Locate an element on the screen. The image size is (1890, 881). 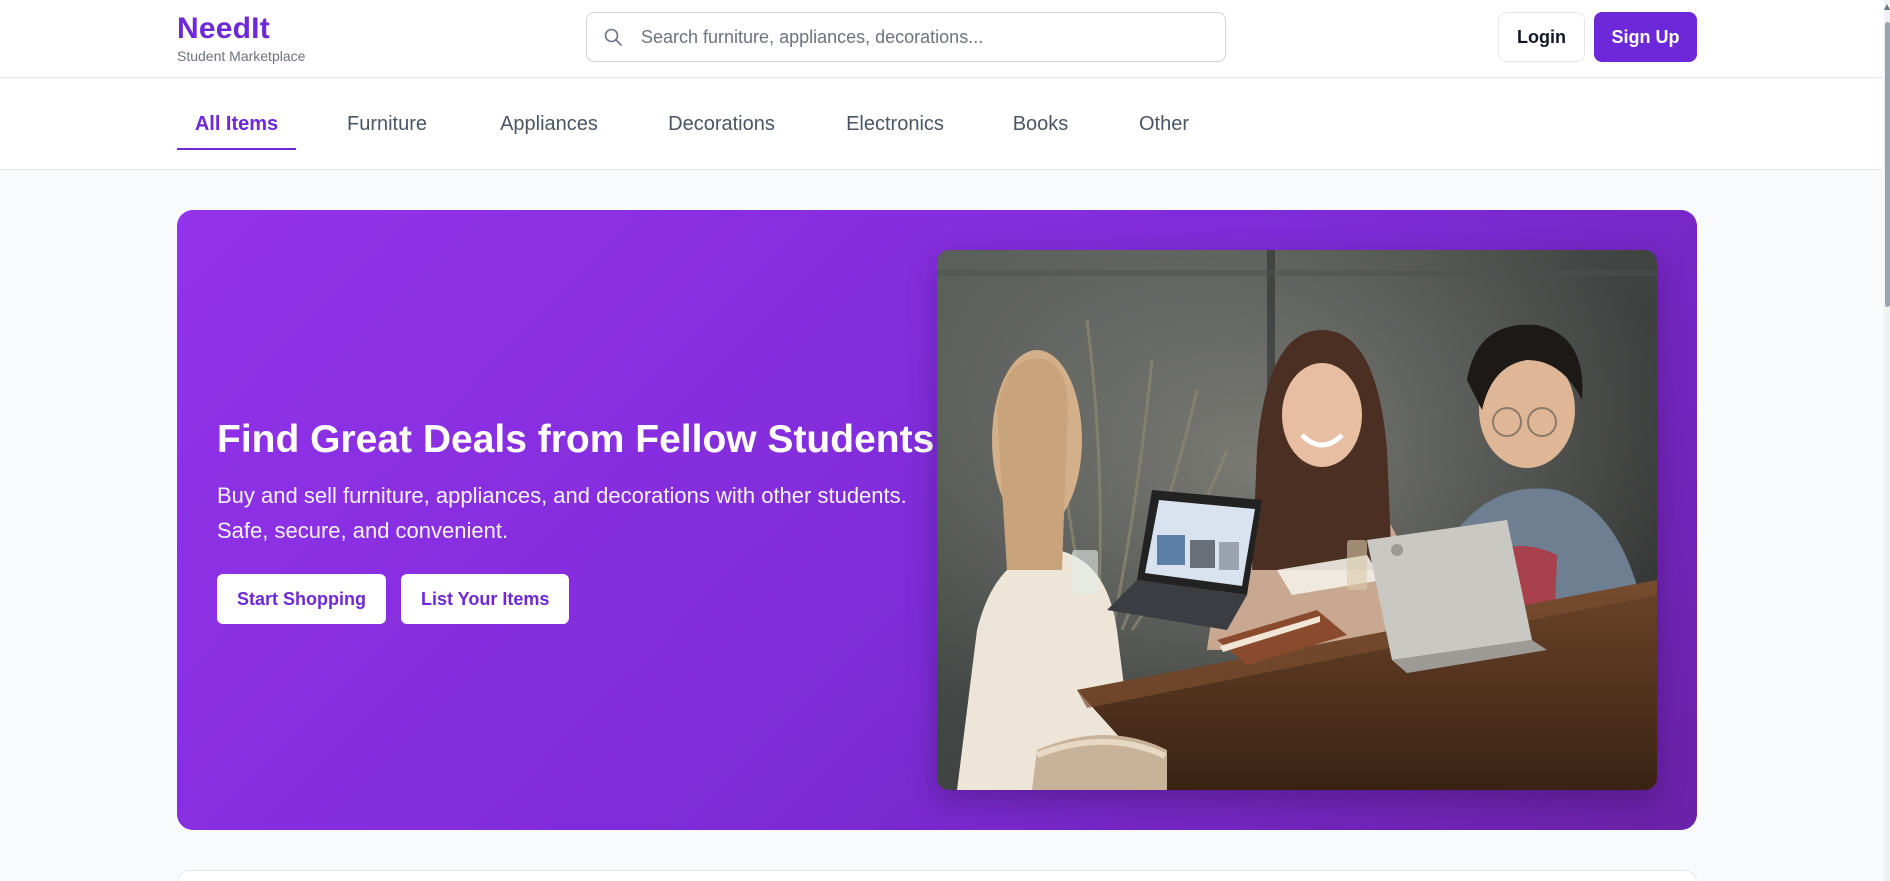
top-header: NeedIt Student Marketplace Login Sign Up is located at coordinates (945, 39).